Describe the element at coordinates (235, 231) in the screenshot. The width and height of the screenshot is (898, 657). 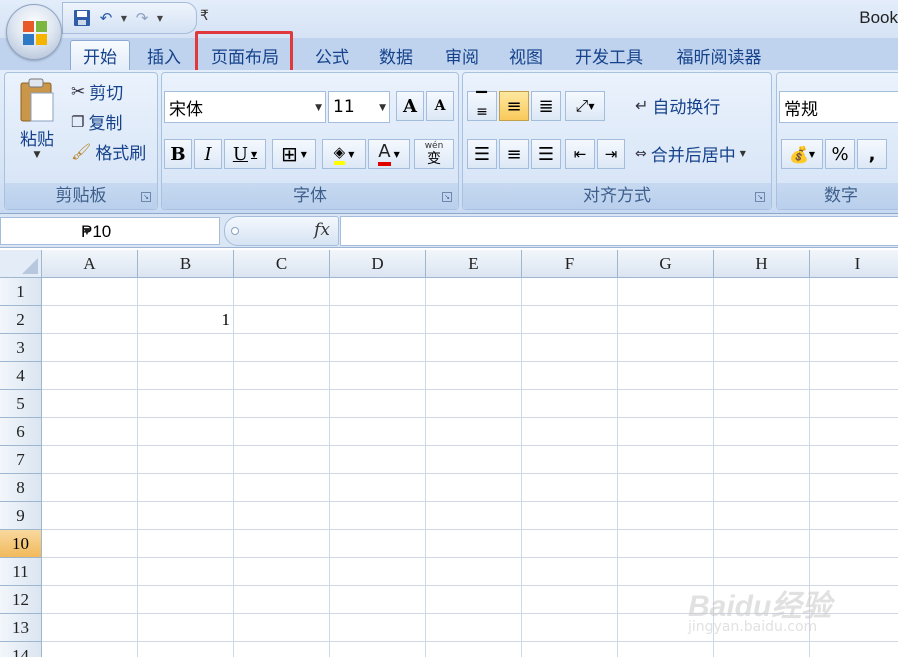
I see `formula-bar-resize-handle` at that location.